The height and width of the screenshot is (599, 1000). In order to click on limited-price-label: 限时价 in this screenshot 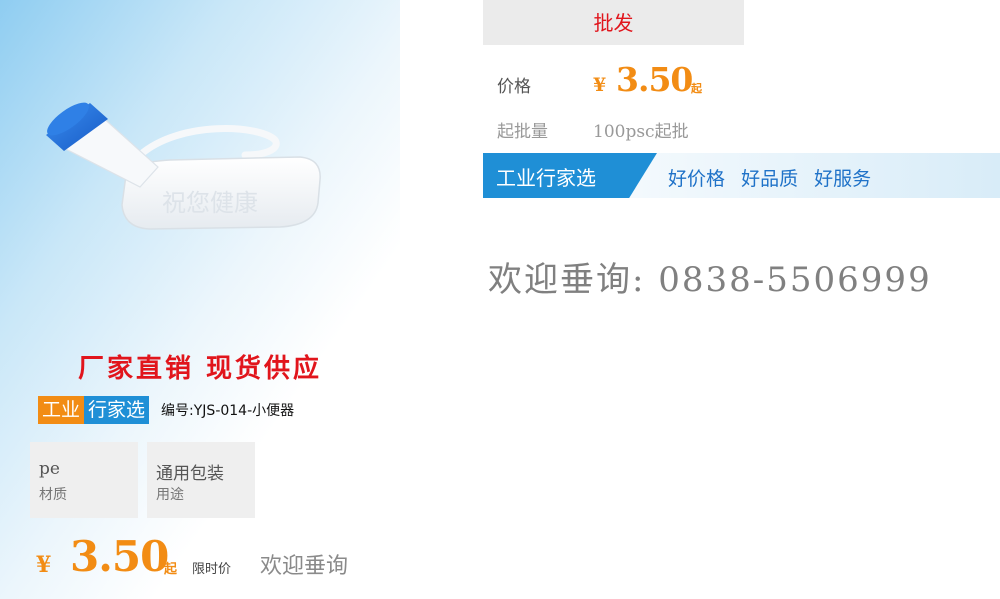, I will do `click(212, 569)`.